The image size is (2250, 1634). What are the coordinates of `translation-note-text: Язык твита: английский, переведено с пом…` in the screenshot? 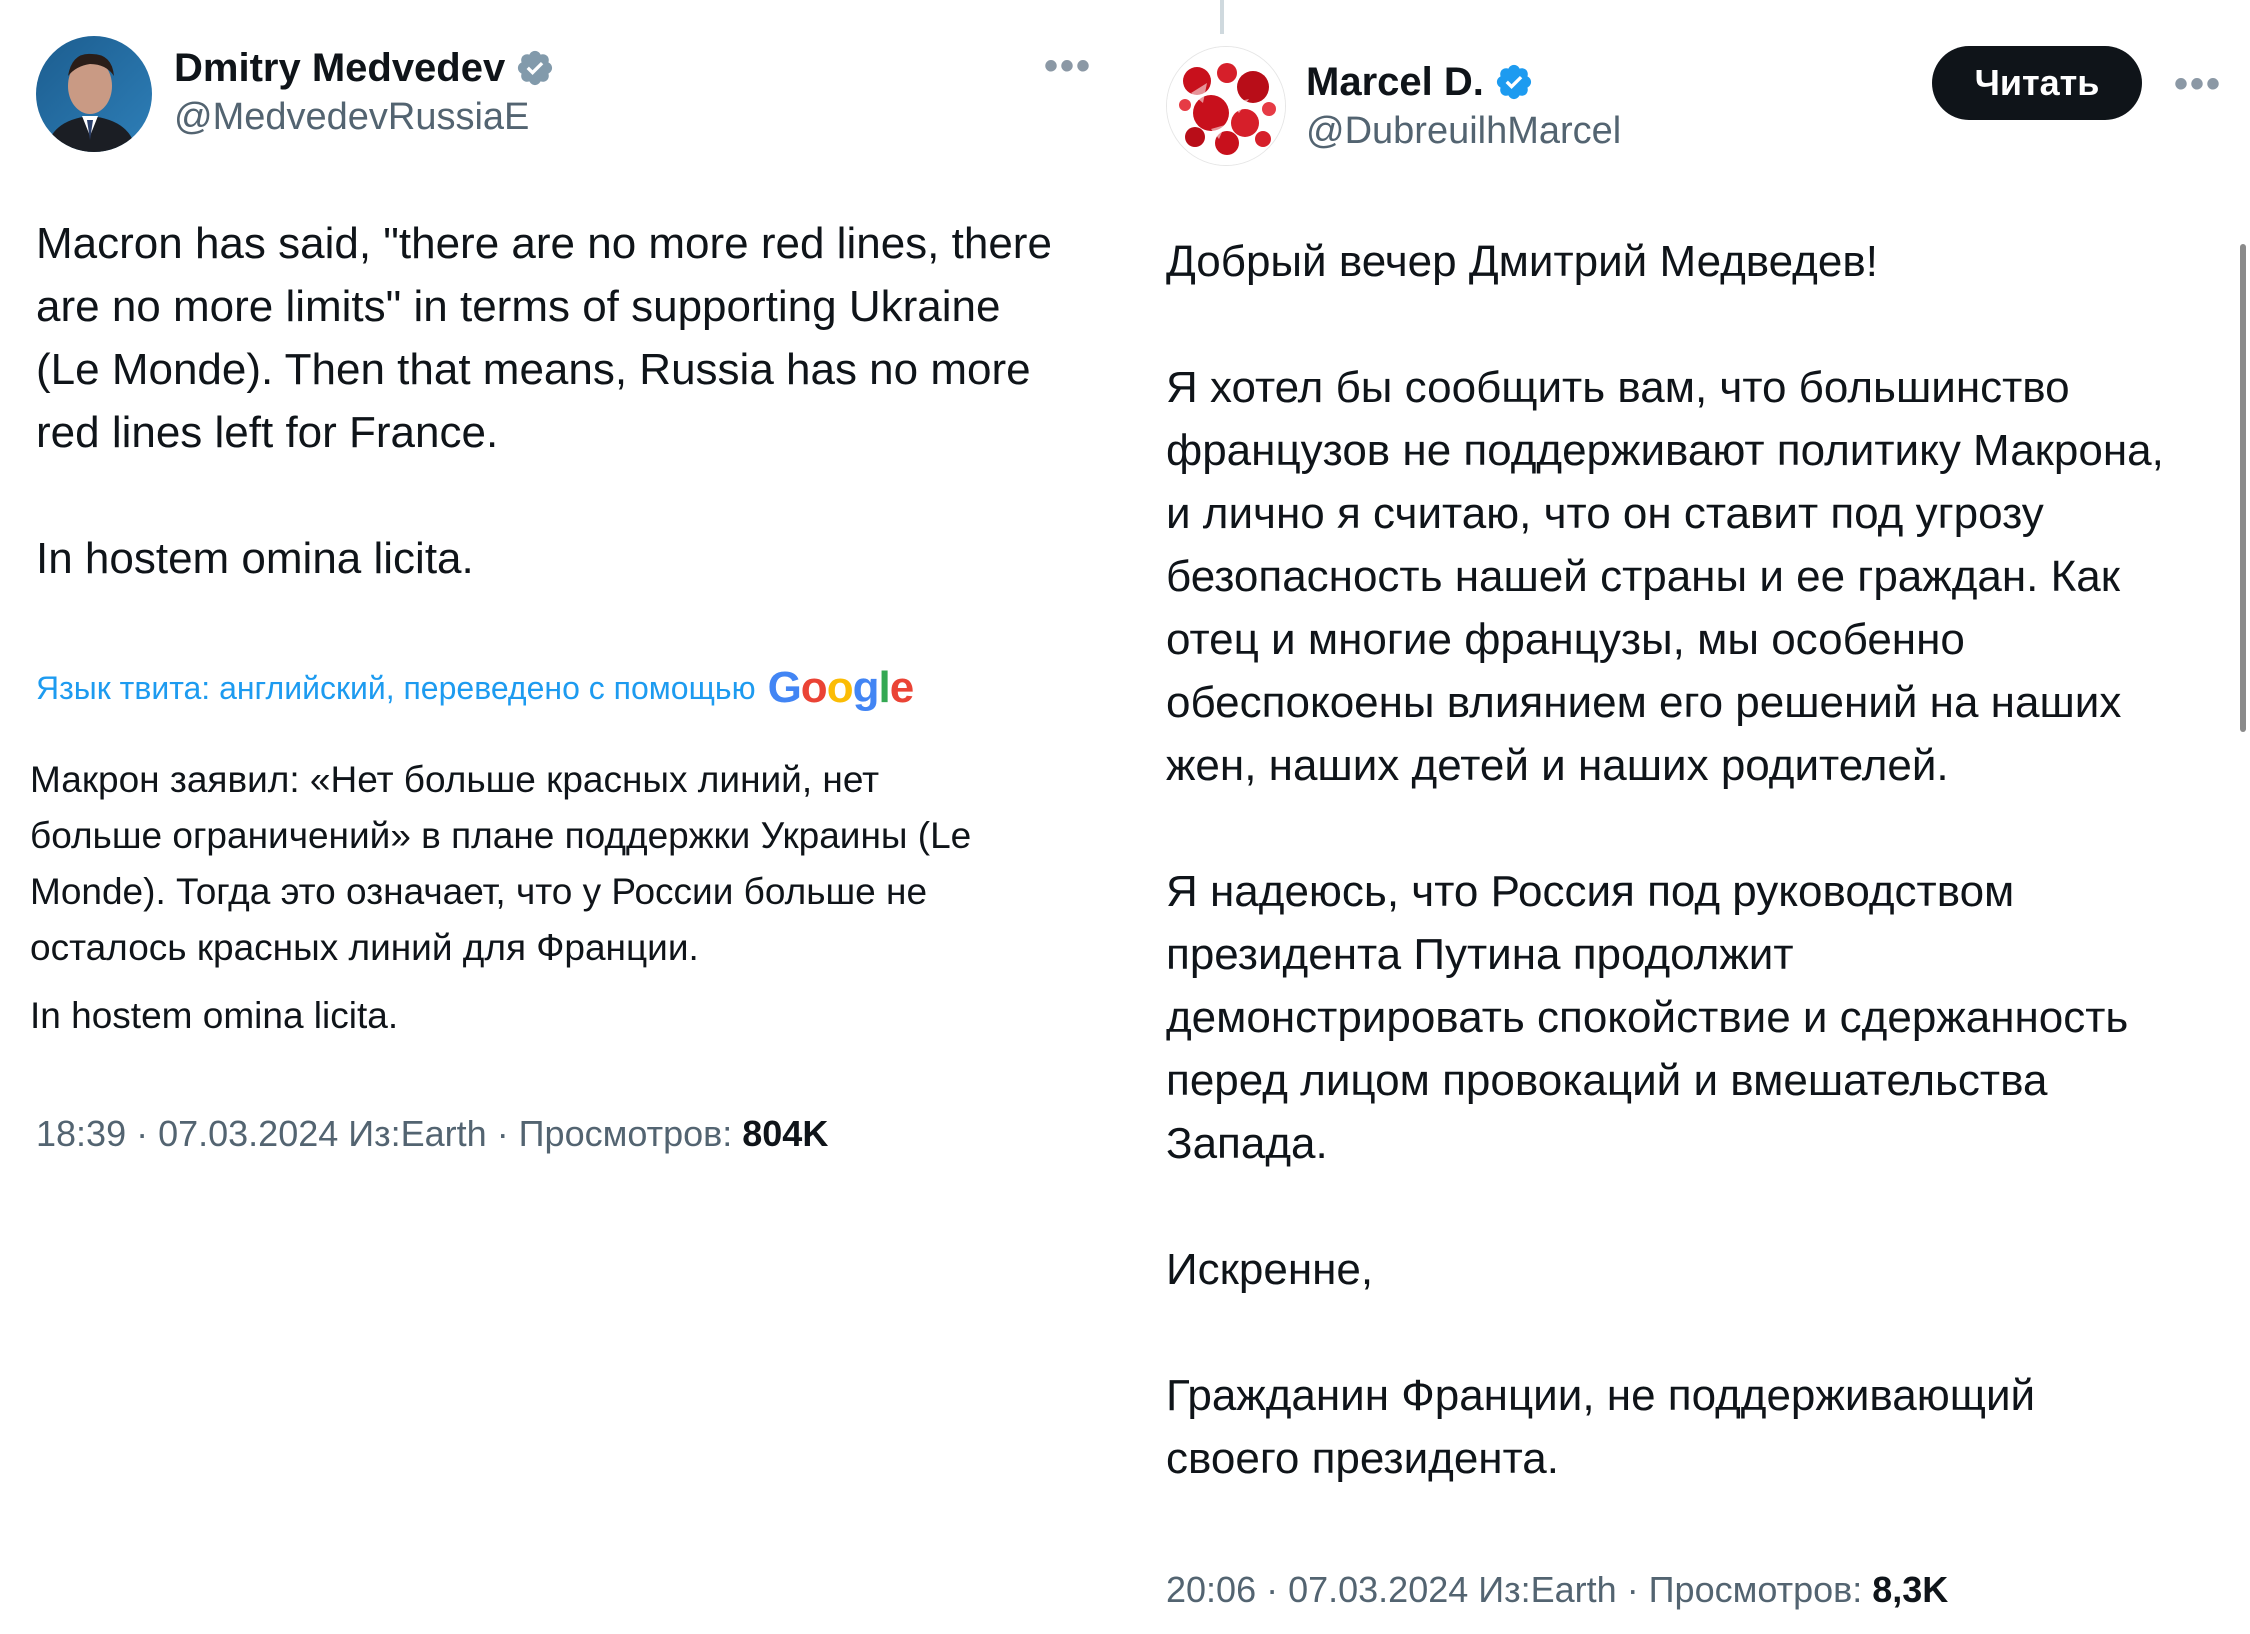 It's located at (396, 688).